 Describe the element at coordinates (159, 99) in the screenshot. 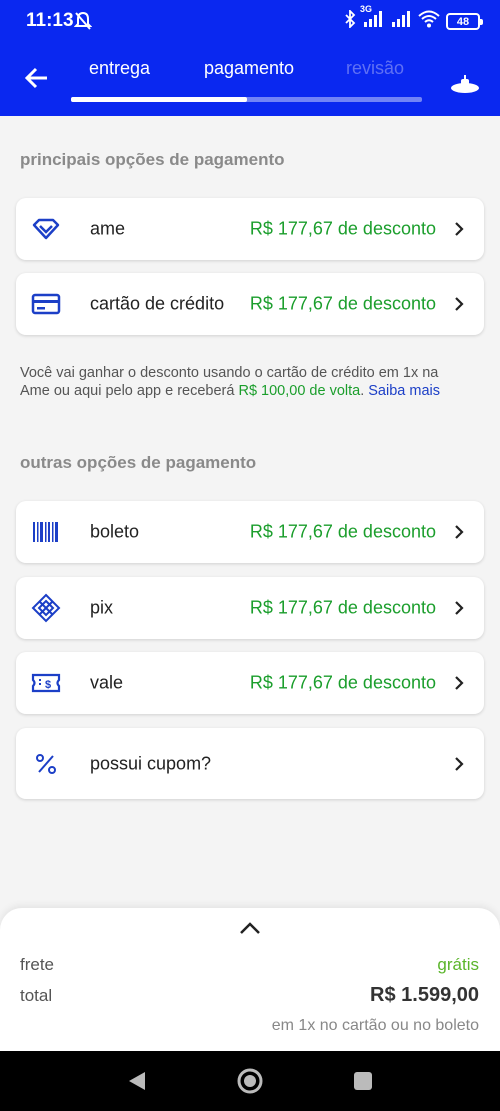

I see `checkout-progress-fill` at that location.